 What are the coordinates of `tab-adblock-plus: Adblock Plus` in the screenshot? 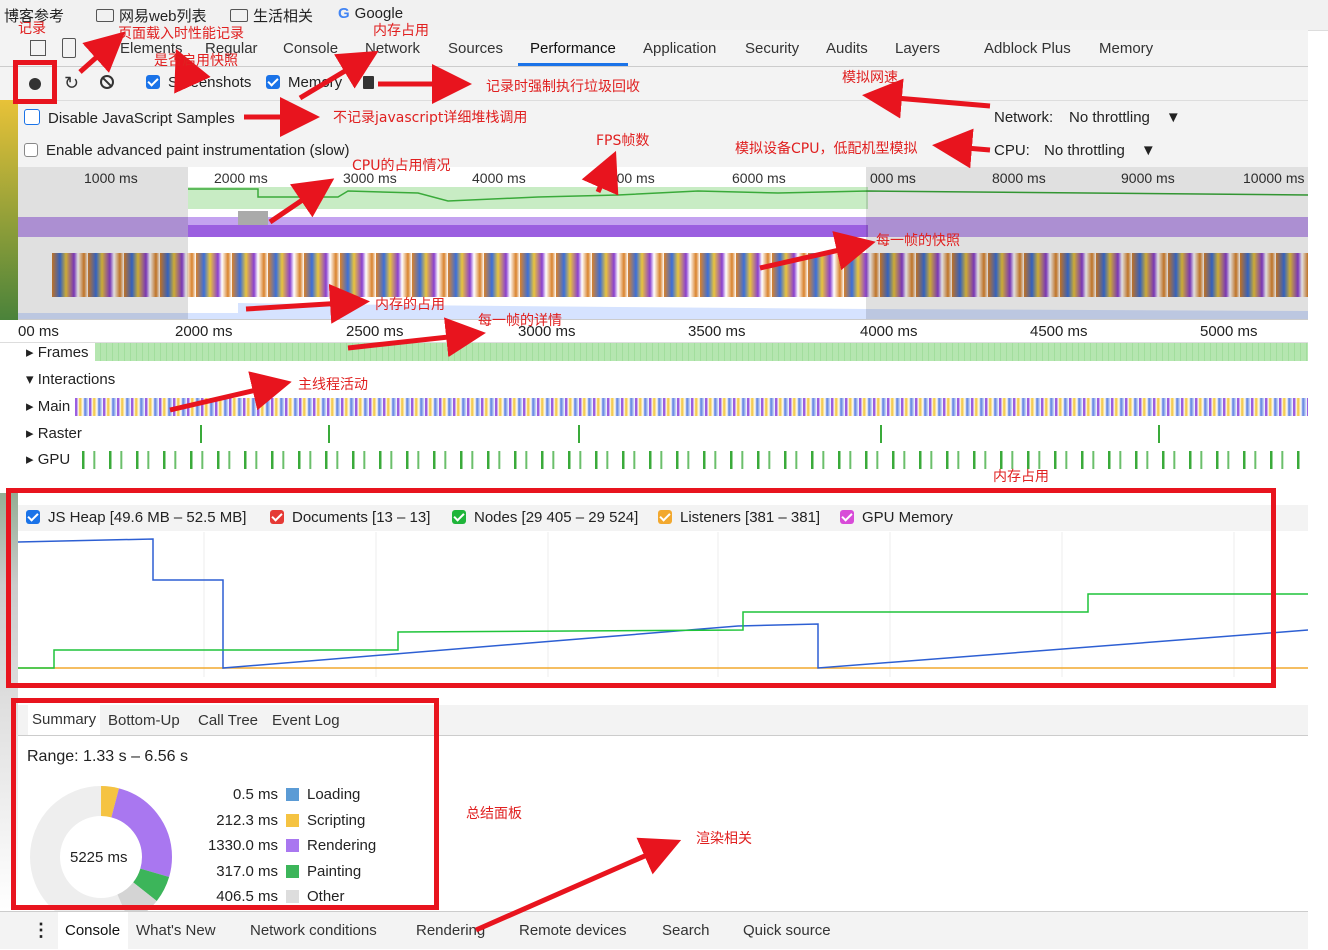 It's located at (1027, 48).